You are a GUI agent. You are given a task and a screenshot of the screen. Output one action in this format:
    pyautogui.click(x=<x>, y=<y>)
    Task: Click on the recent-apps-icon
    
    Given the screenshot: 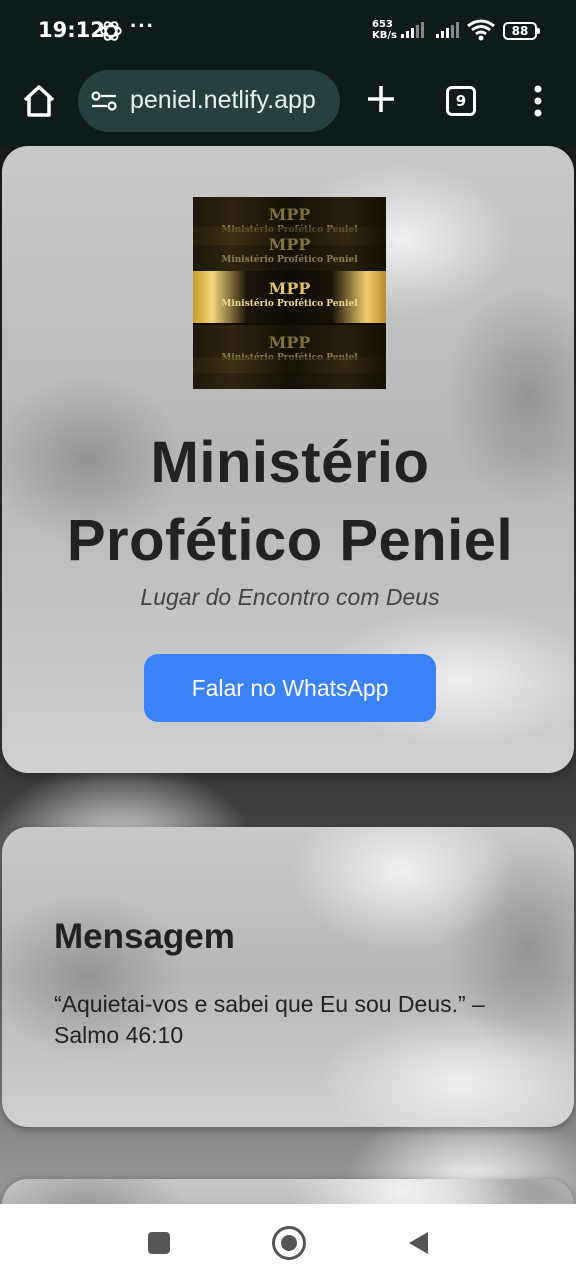 What is the action you would take?
    pyautogui.click(x=159, y=1243)
    